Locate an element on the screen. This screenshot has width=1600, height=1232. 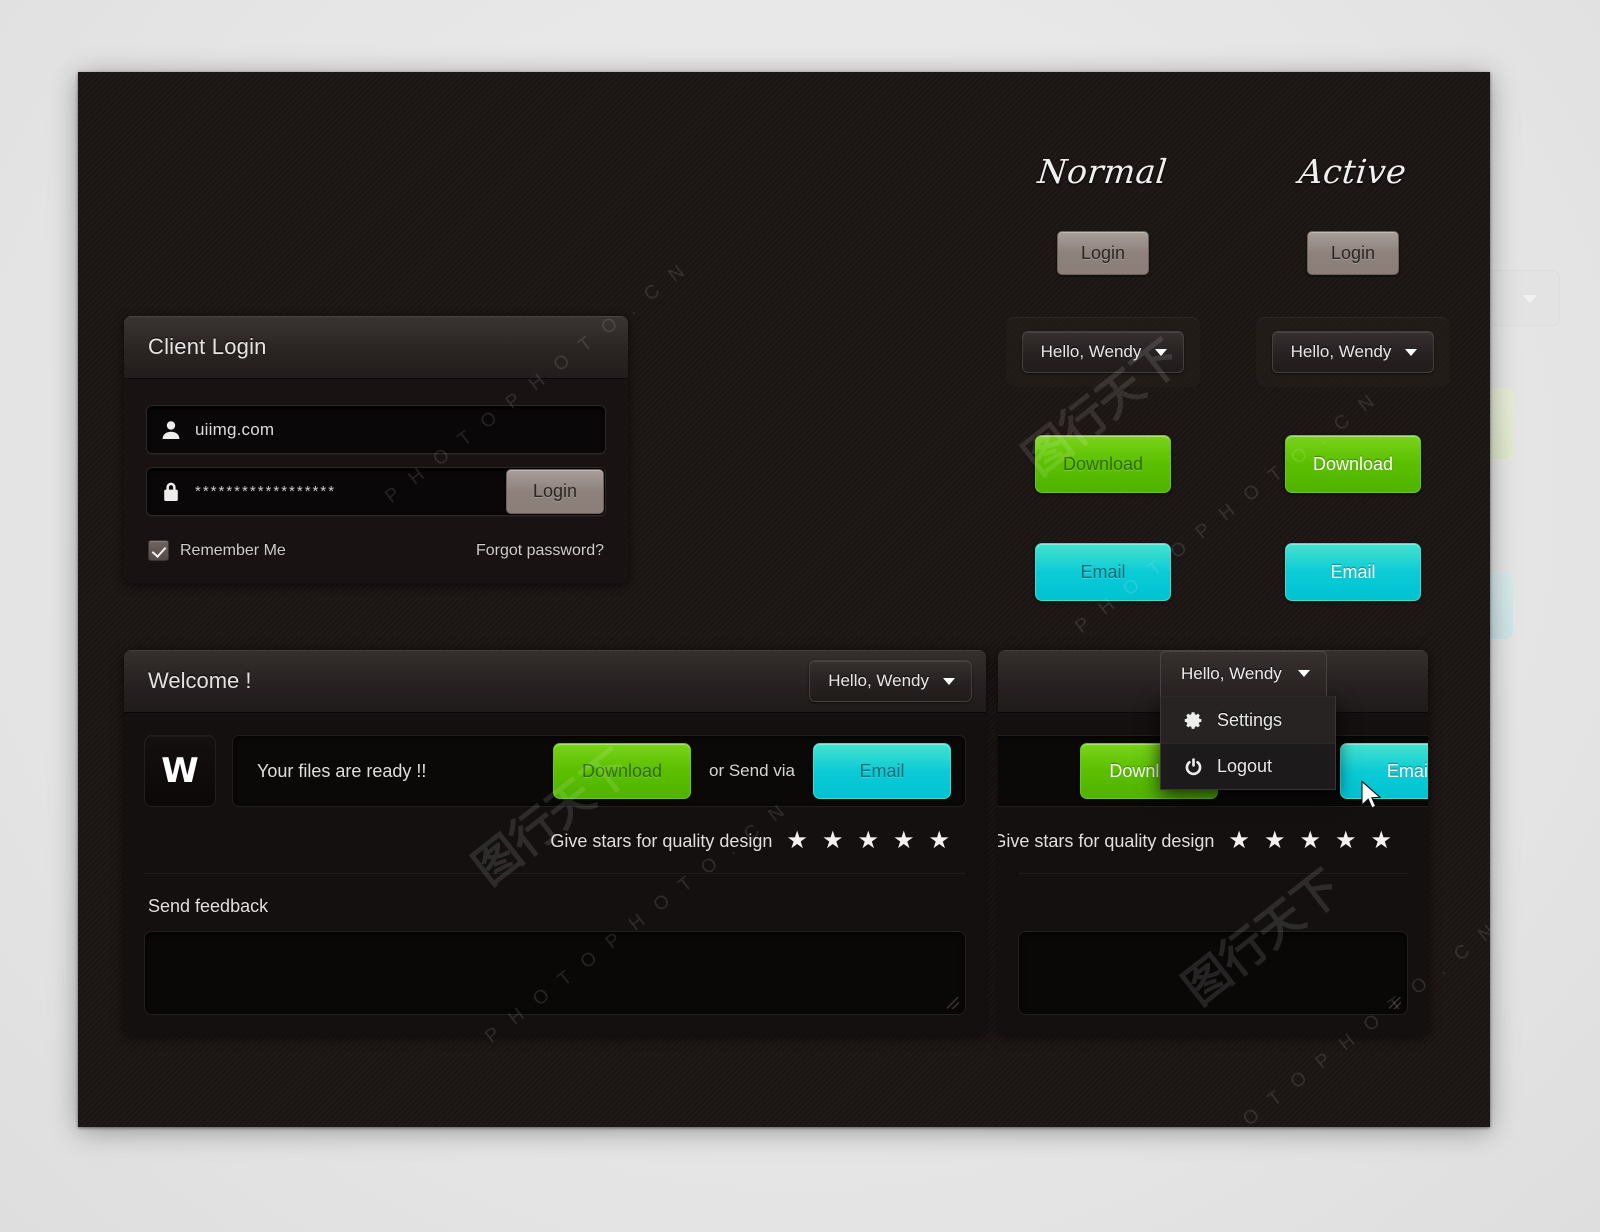
star-rating-duplicate: ★ ★ ★ ★ ★ is located at coordinates (1310, 841).